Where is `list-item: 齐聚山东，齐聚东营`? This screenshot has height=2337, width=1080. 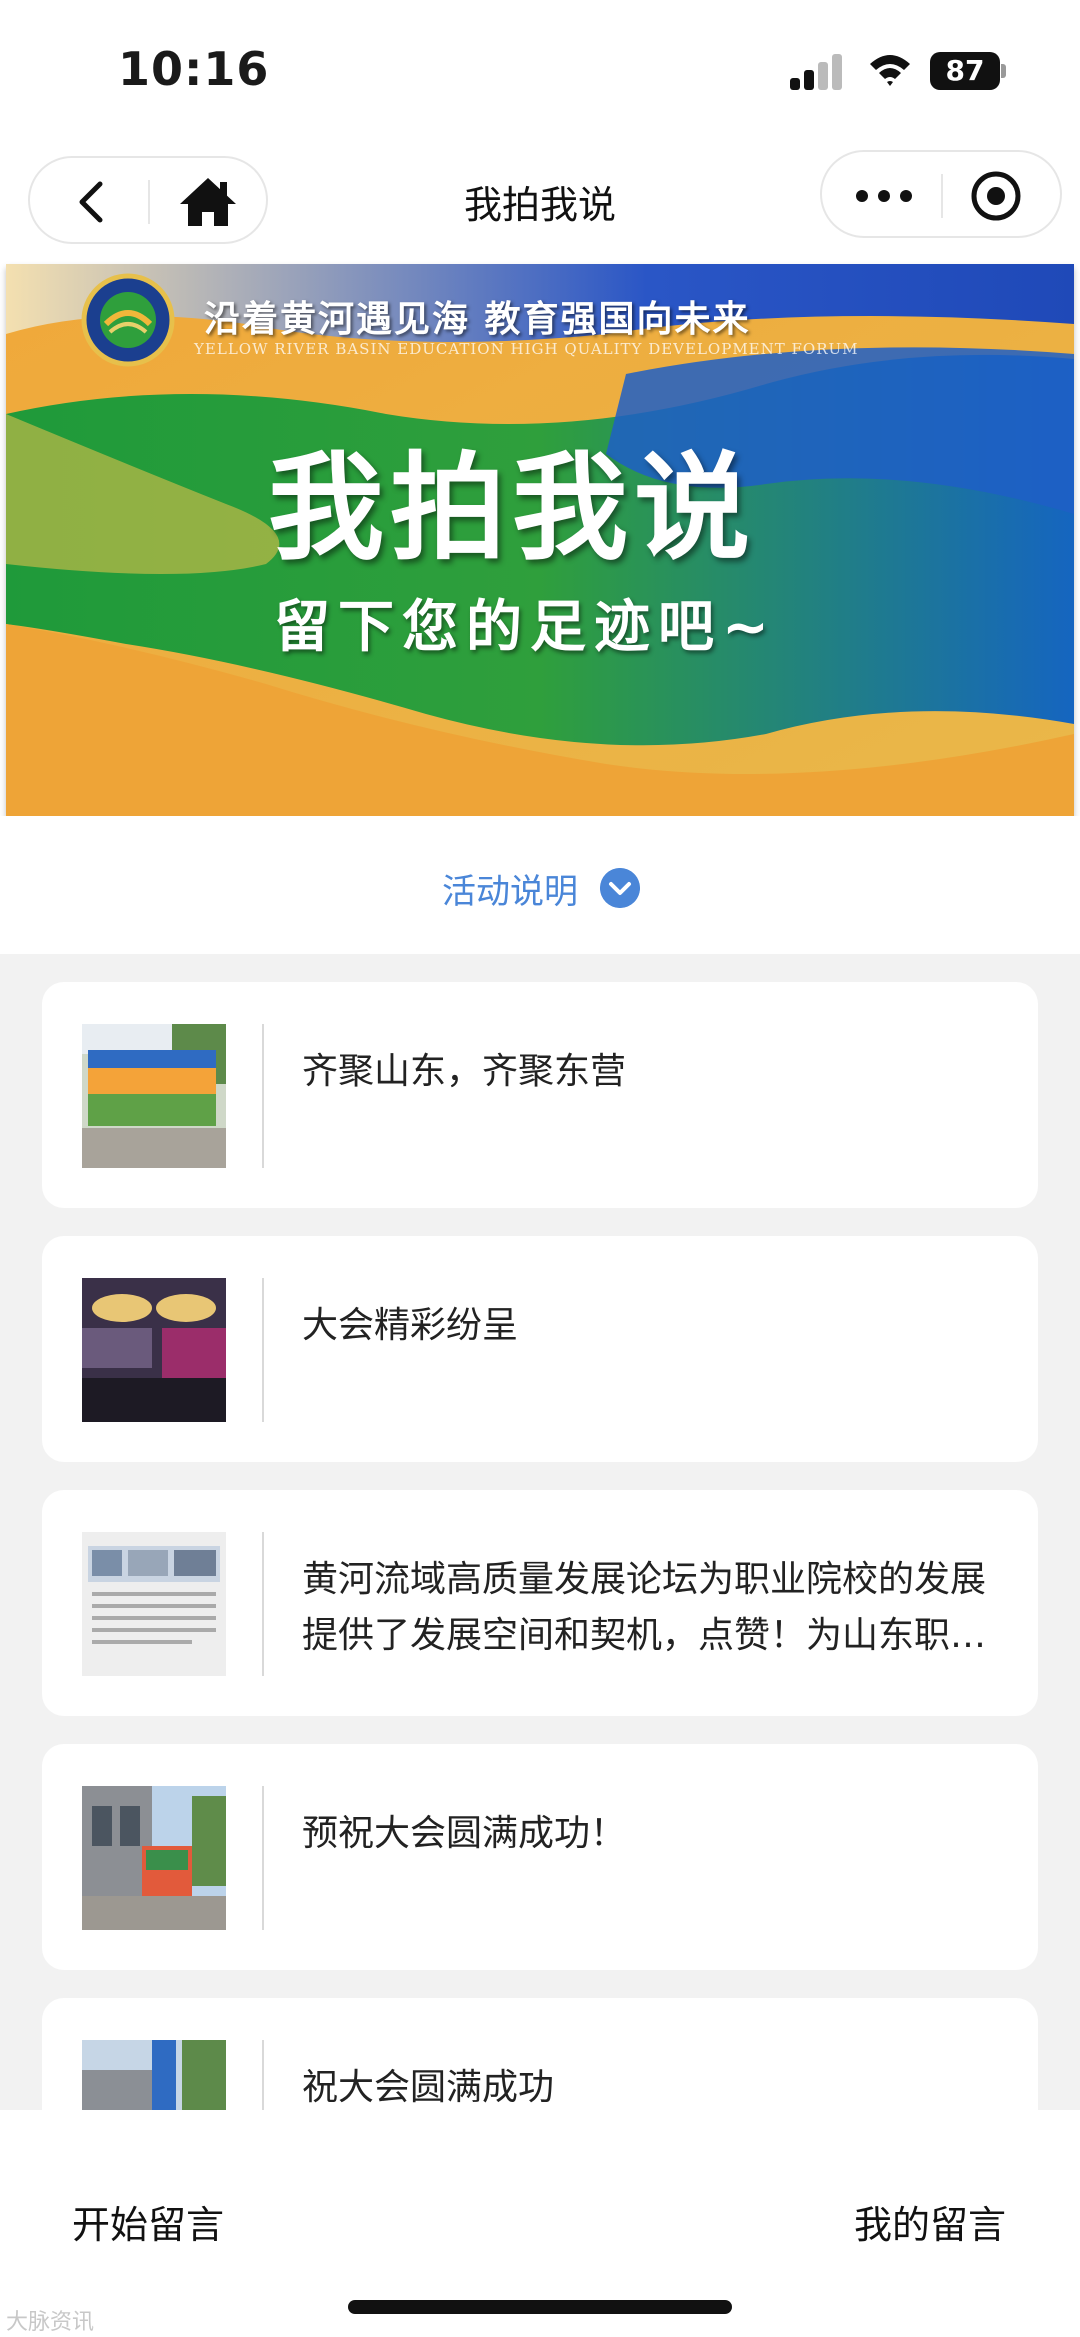 list-item: 齐聚山东，齐聚东营 is located at coordinates (540, 1095).